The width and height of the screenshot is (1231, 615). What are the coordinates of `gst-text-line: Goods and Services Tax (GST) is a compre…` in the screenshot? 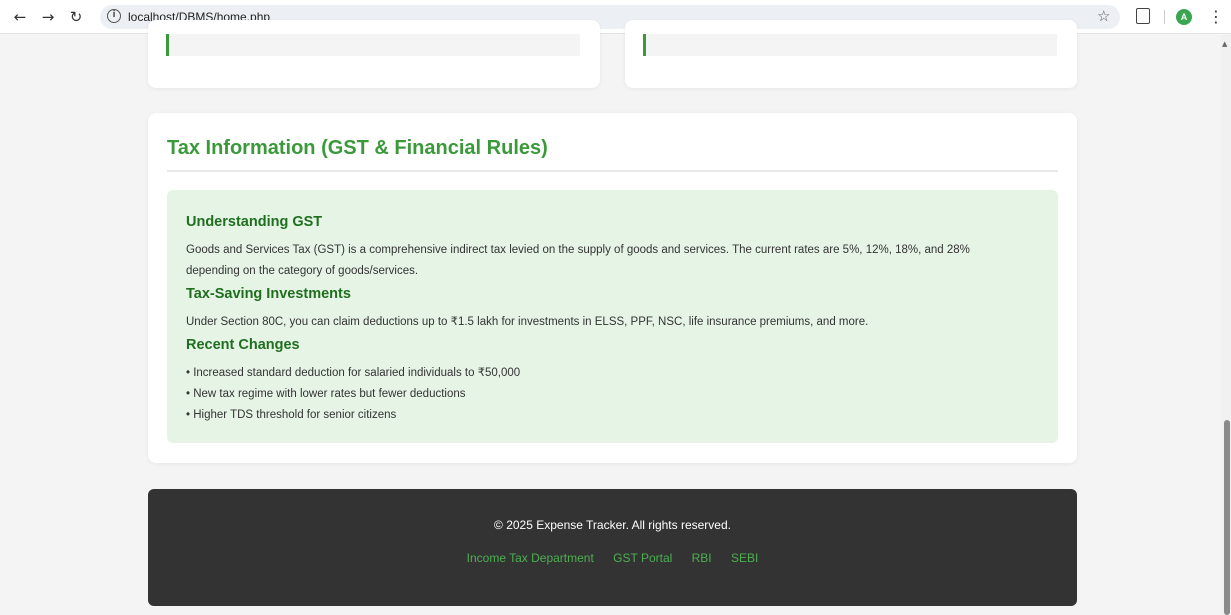 It's located at (578, 250).